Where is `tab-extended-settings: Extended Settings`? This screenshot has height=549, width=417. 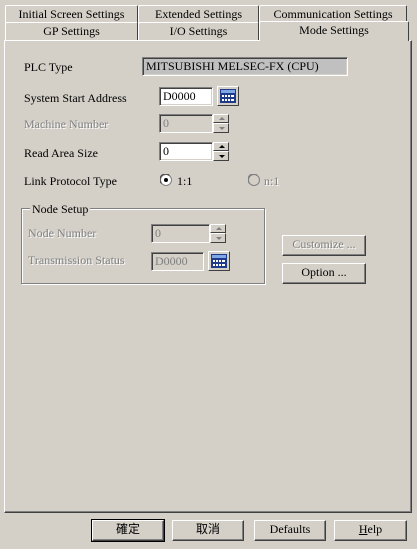 tab-extended-settings: Extended Settings is located at coordinates (198, 14).